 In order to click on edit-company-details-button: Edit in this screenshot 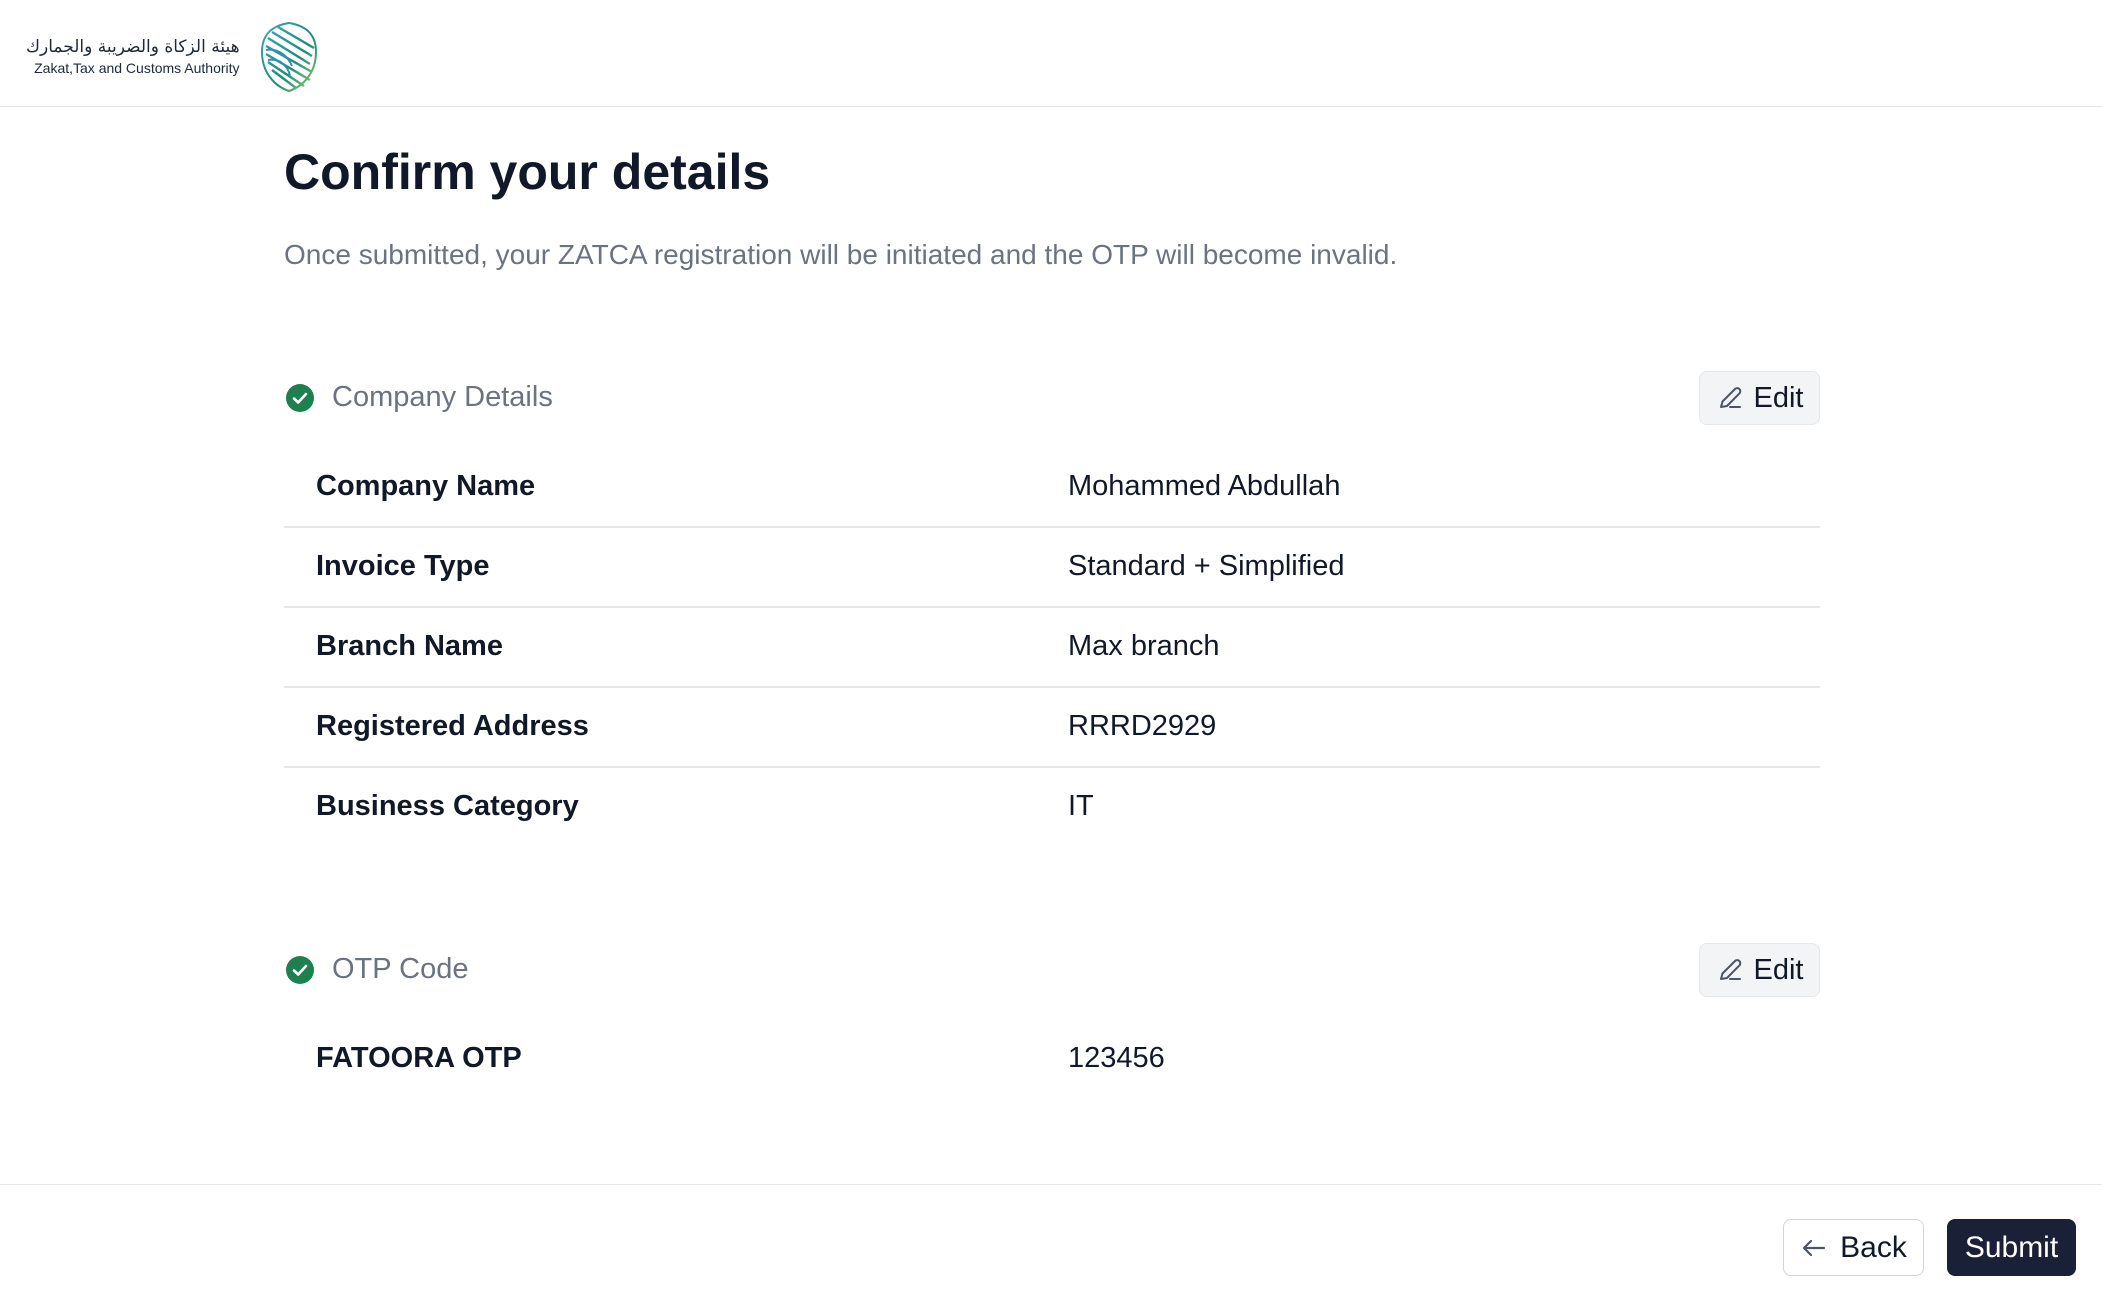, I will do `click(1759, 398)`.